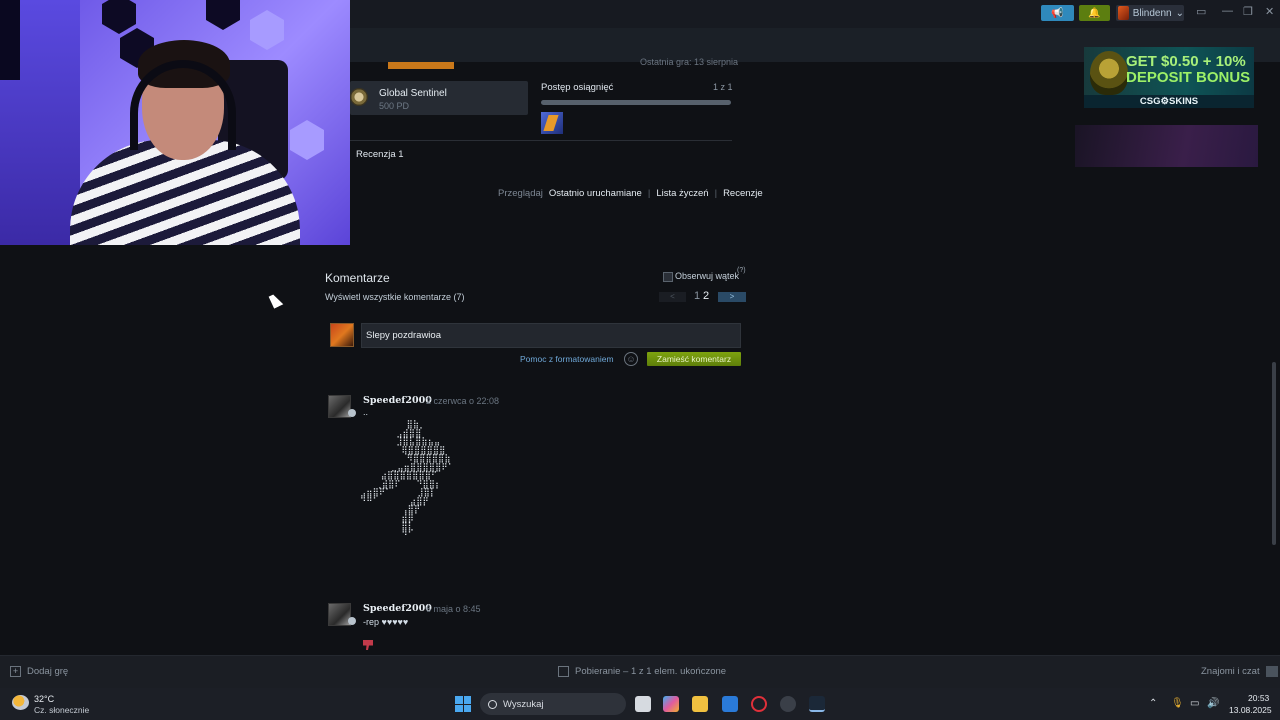 The width and height of the screenshot is (1280, 720). Describe the element at coordinates (551, 335) in the screenshot. I see `comment-input` at that location.